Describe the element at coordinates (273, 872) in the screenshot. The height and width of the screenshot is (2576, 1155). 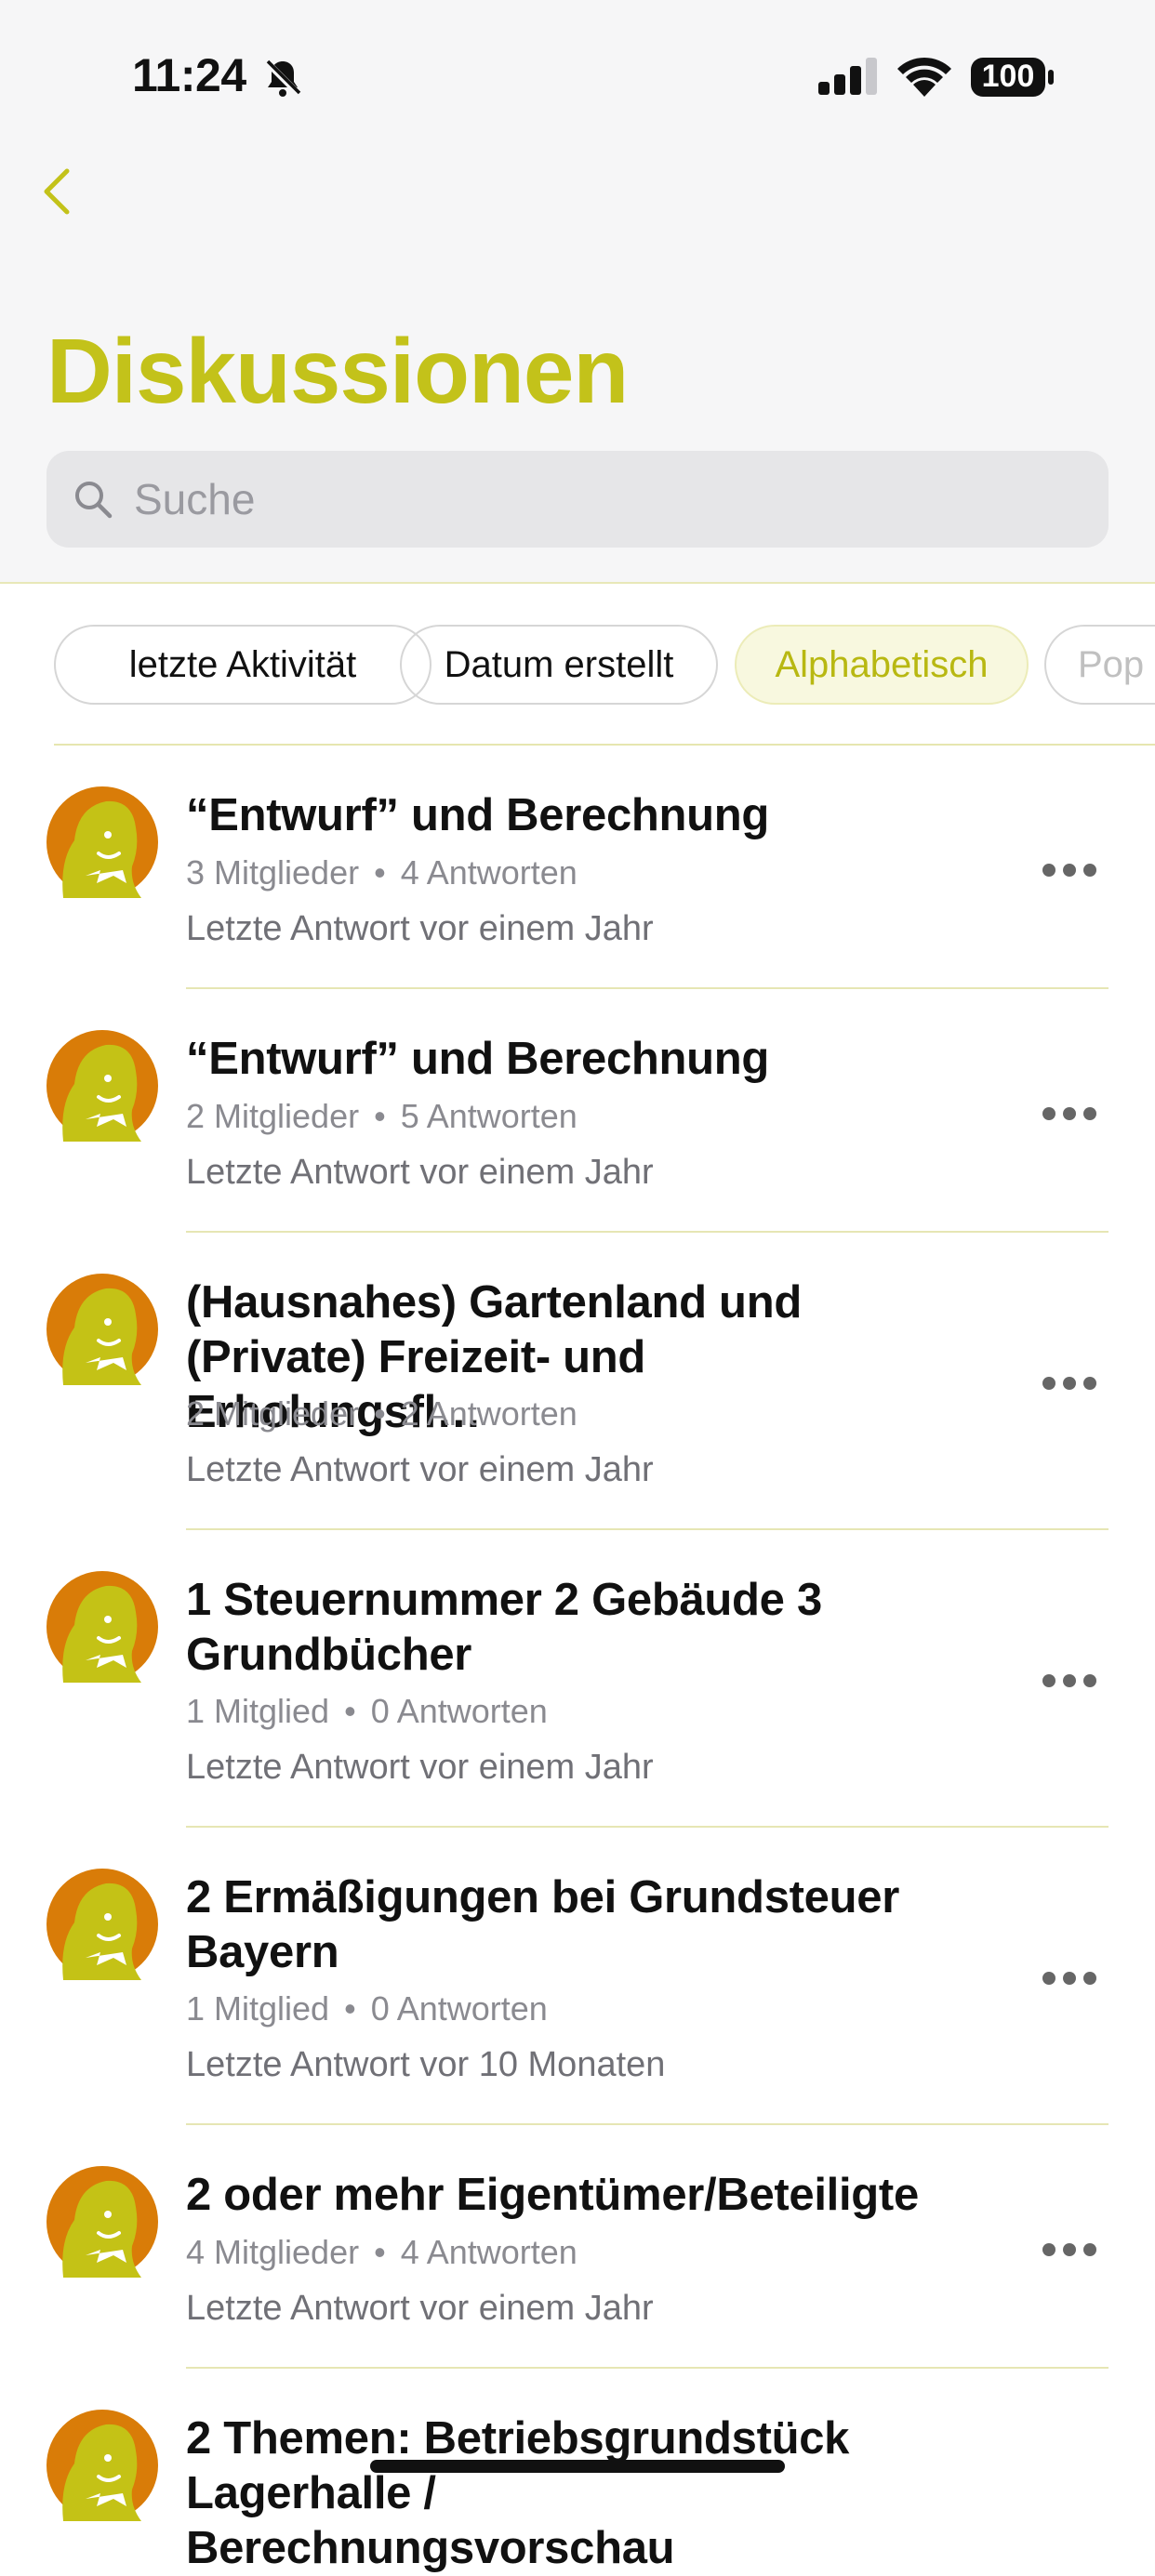
I see `member-count: 3 Mitglieder` at that location.